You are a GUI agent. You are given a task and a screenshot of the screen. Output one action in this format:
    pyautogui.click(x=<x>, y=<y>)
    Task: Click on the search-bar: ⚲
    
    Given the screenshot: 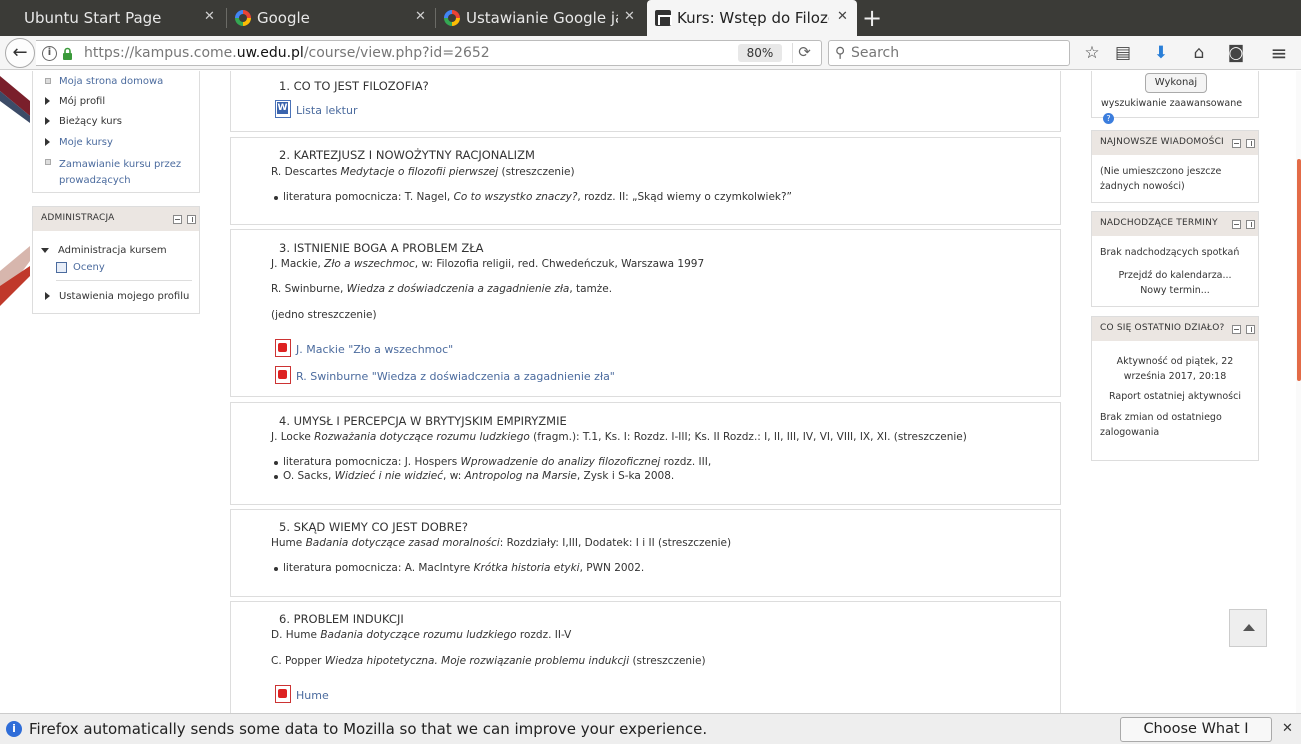 What is the action you would take?
    pyautogui.click(x=949, y=53)
    